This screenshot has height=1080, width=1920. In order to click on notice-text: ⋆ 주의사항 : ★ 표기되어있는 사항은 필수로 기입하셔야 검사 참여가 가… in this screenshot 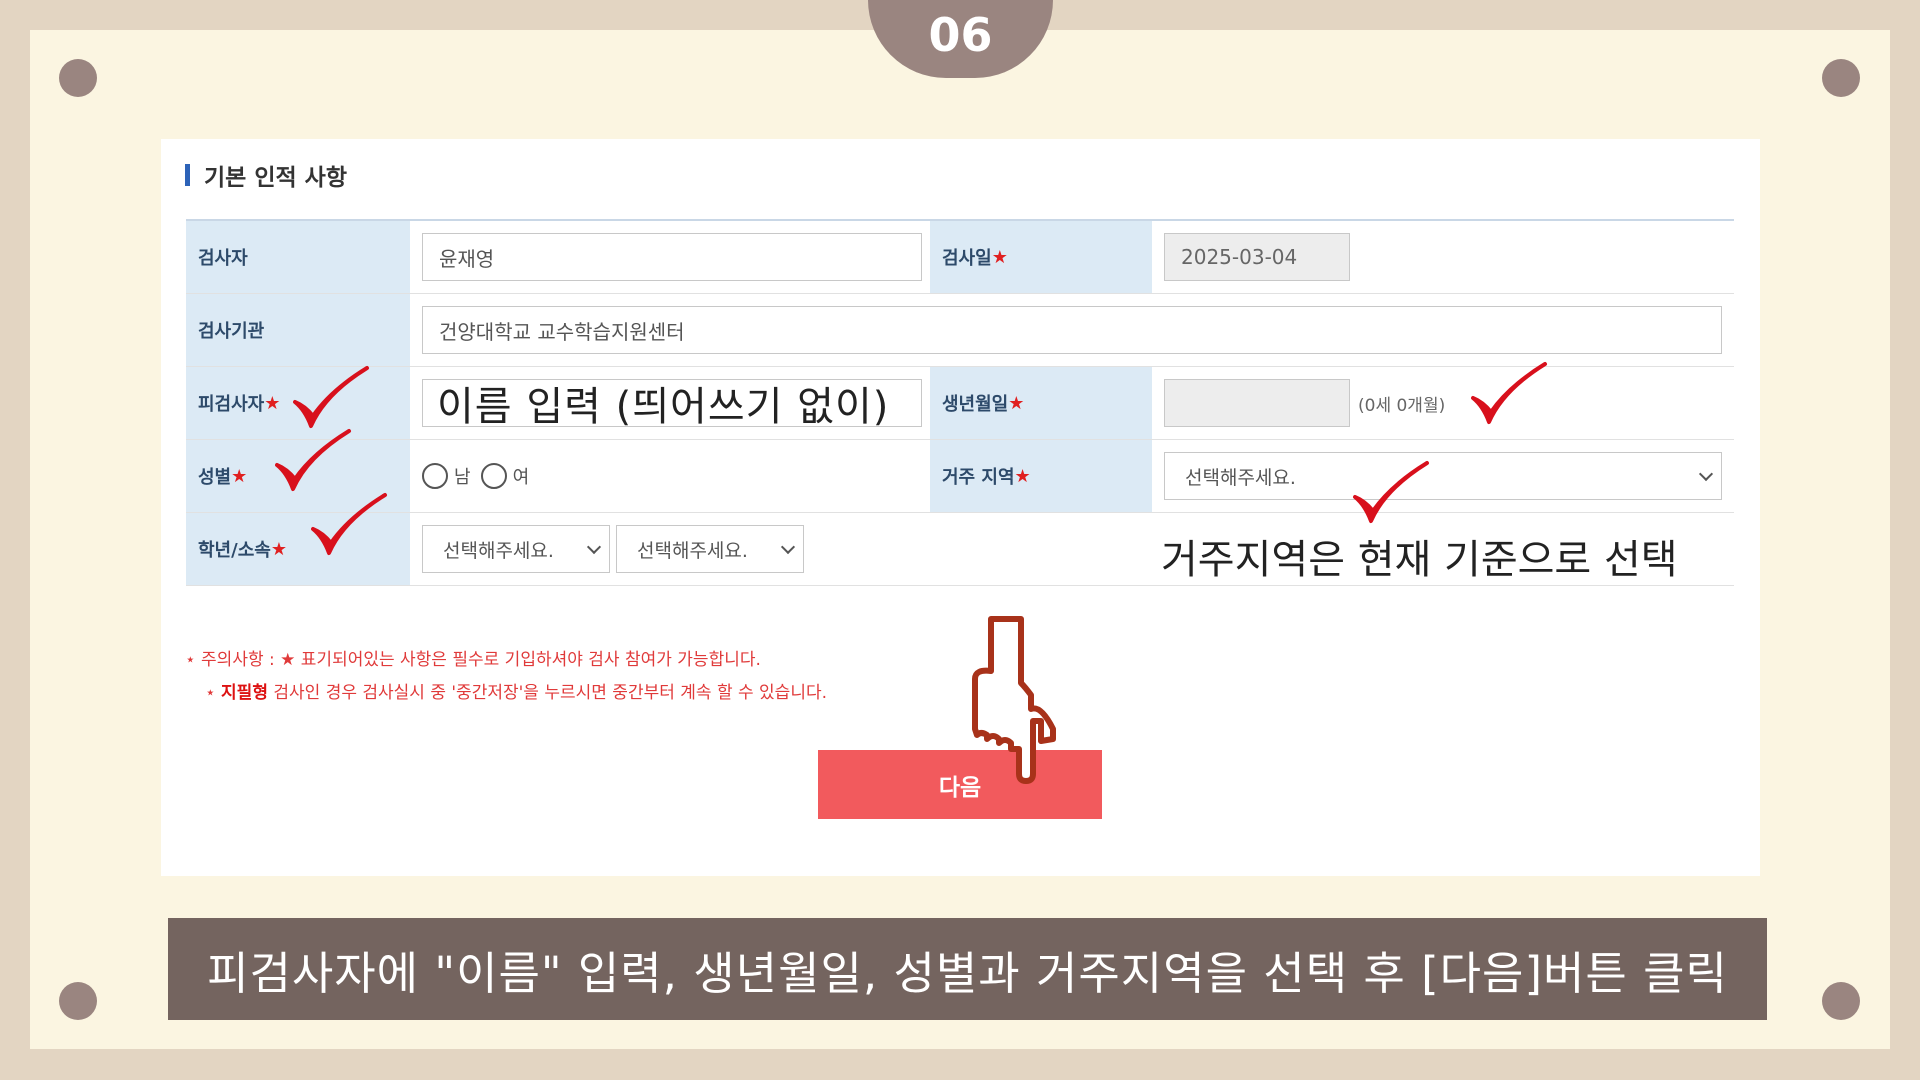, I will do `click(506, 677)`.